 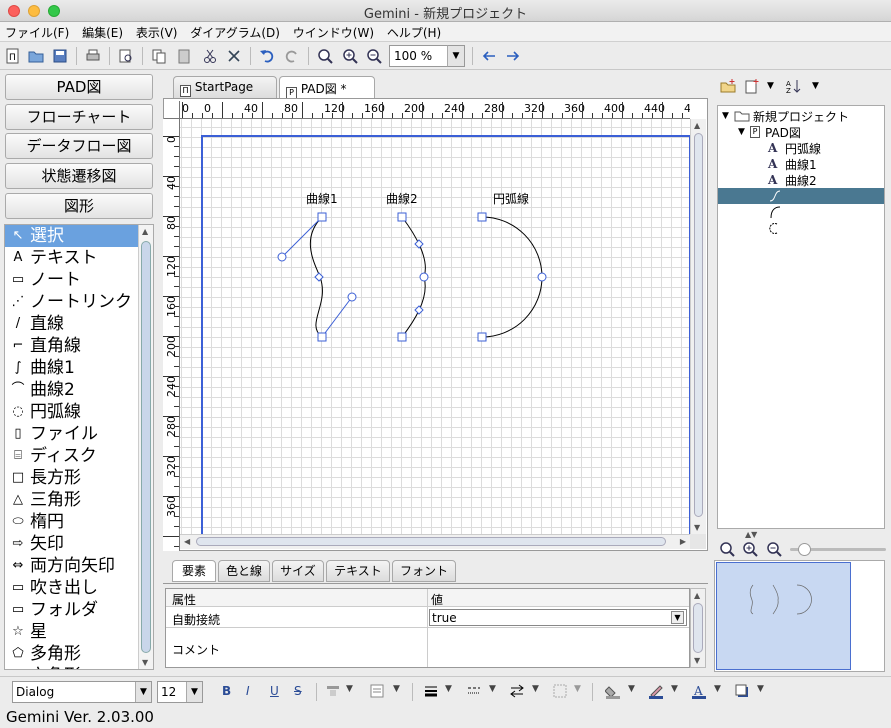 I want to click on shadow-dropdown-icon: ▼, so click(x=760, y=689).